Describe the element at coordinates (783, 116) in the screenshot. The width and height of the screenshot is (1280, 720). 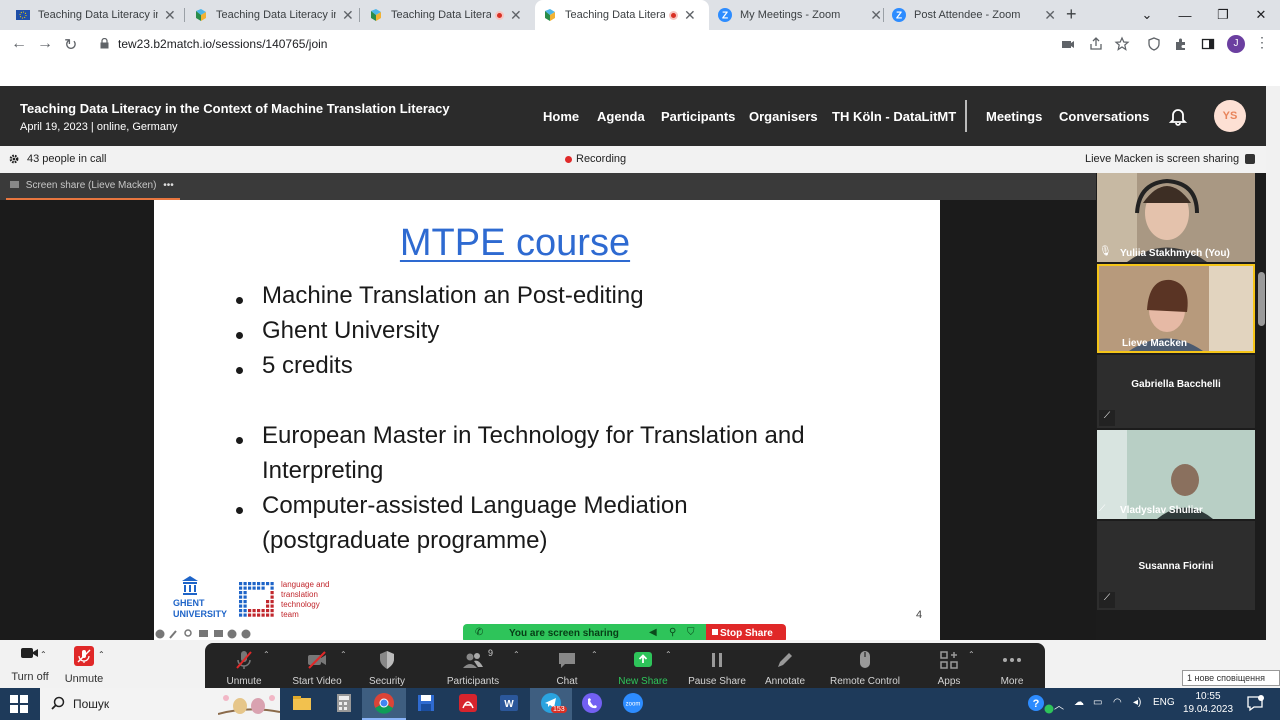
I see `nav-organisers: Organisers` at that location.